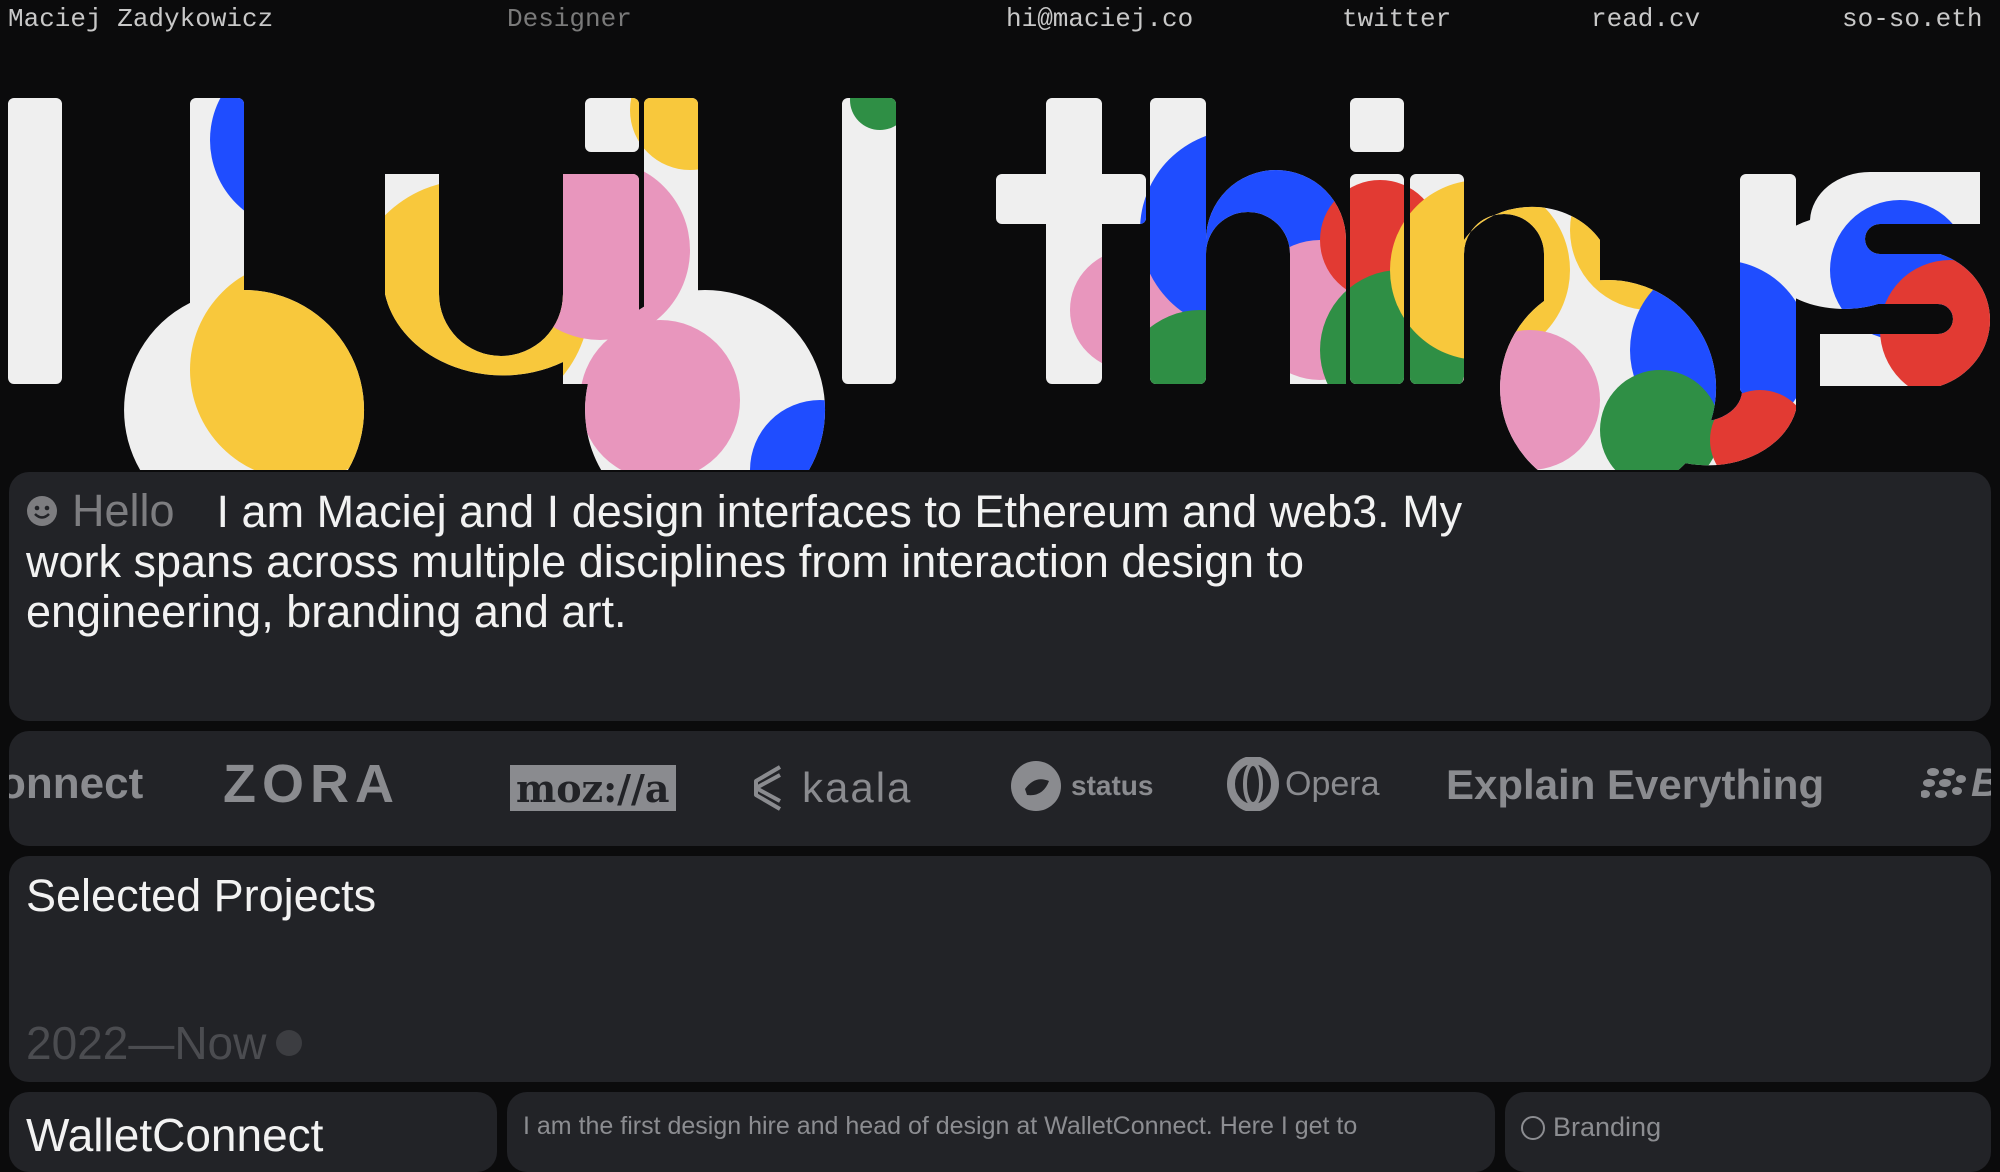 Image resolution: width=2000 pixels, height=1172 pixels. Describe the element at coordinates (1635, 784) in the screenshot. I see `client-logo-explain-everything: Explain Everything` at that location.